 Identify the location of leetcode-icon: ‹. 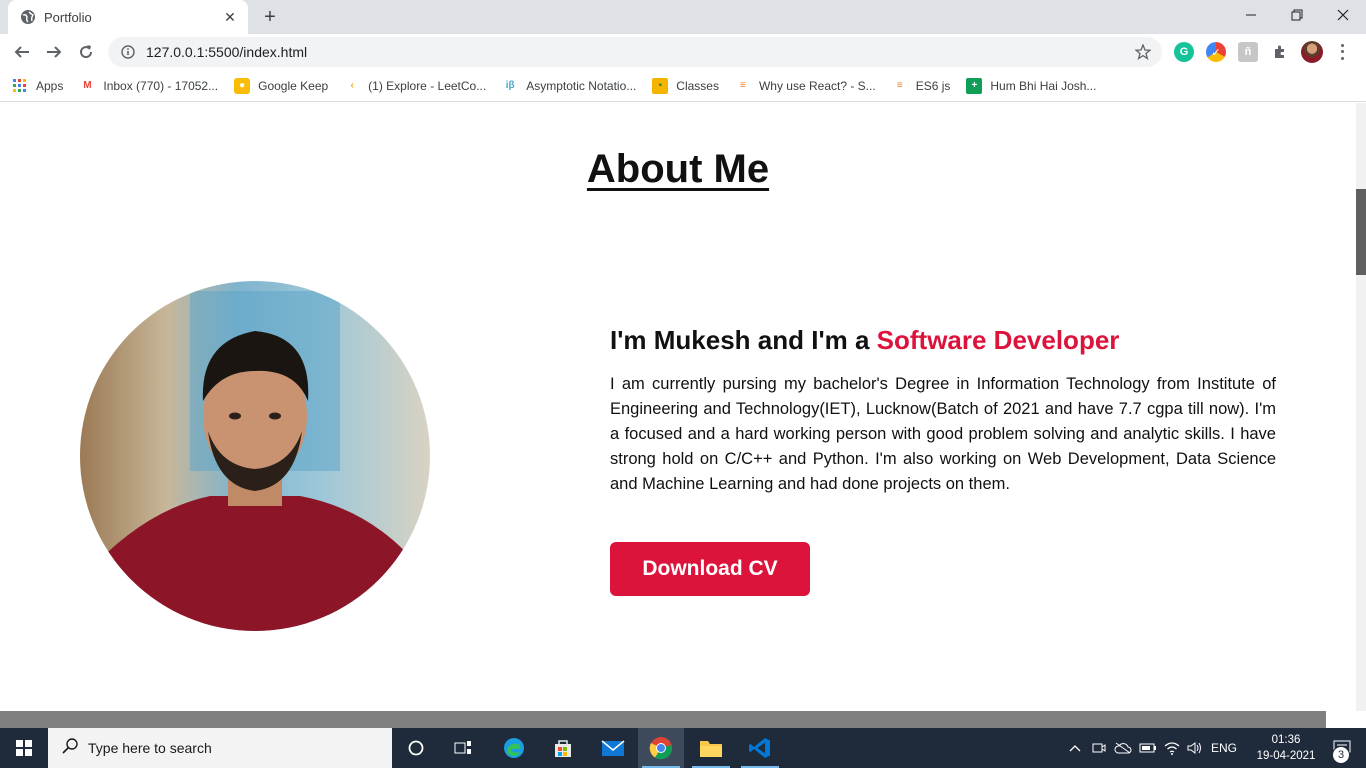
(352, 85).